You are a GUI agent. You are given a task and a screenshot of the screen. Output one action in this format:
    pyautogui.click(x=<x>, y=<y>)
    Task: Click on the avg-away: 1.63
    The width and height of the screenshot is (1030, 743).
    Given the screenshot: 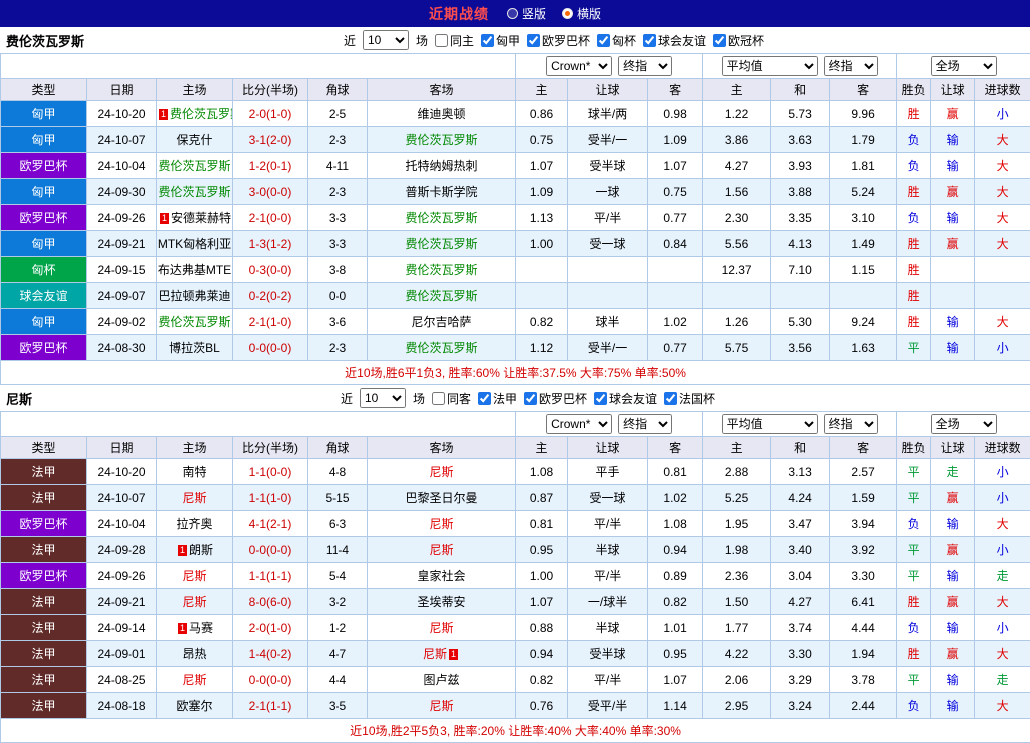 What is the action you would take?
    pyautogui.click(x=863, y=348)
    